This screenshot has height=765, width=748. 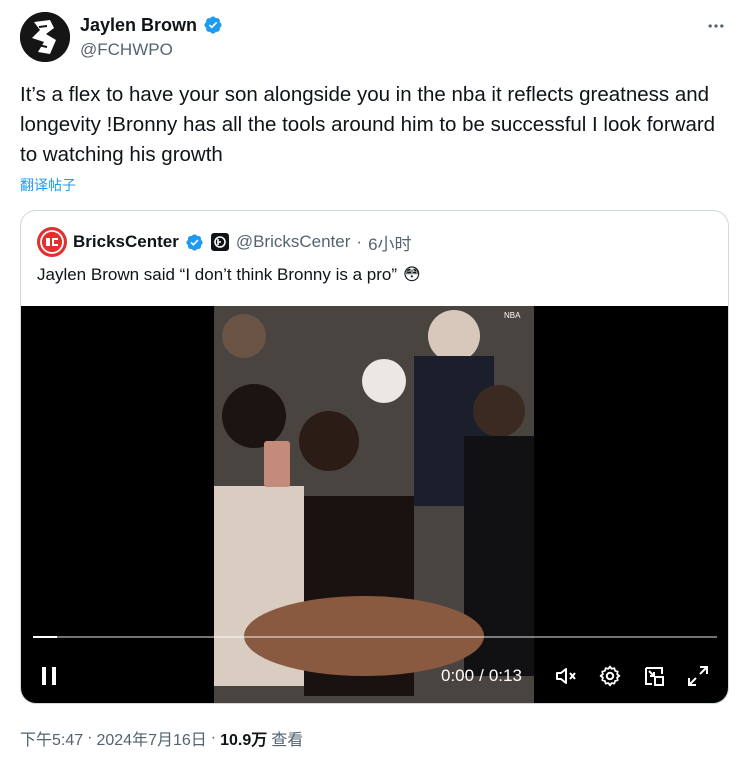 I want to click on video-time: 0:00 / 0:13, so click(x=481, y=676).